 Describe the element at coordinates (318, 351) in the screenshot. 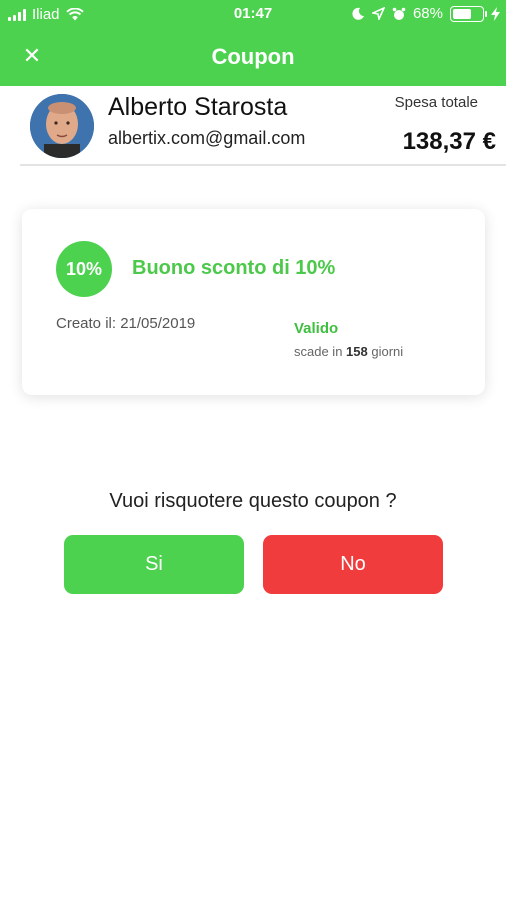

I see `expiry-prefix: scade in` at that location.